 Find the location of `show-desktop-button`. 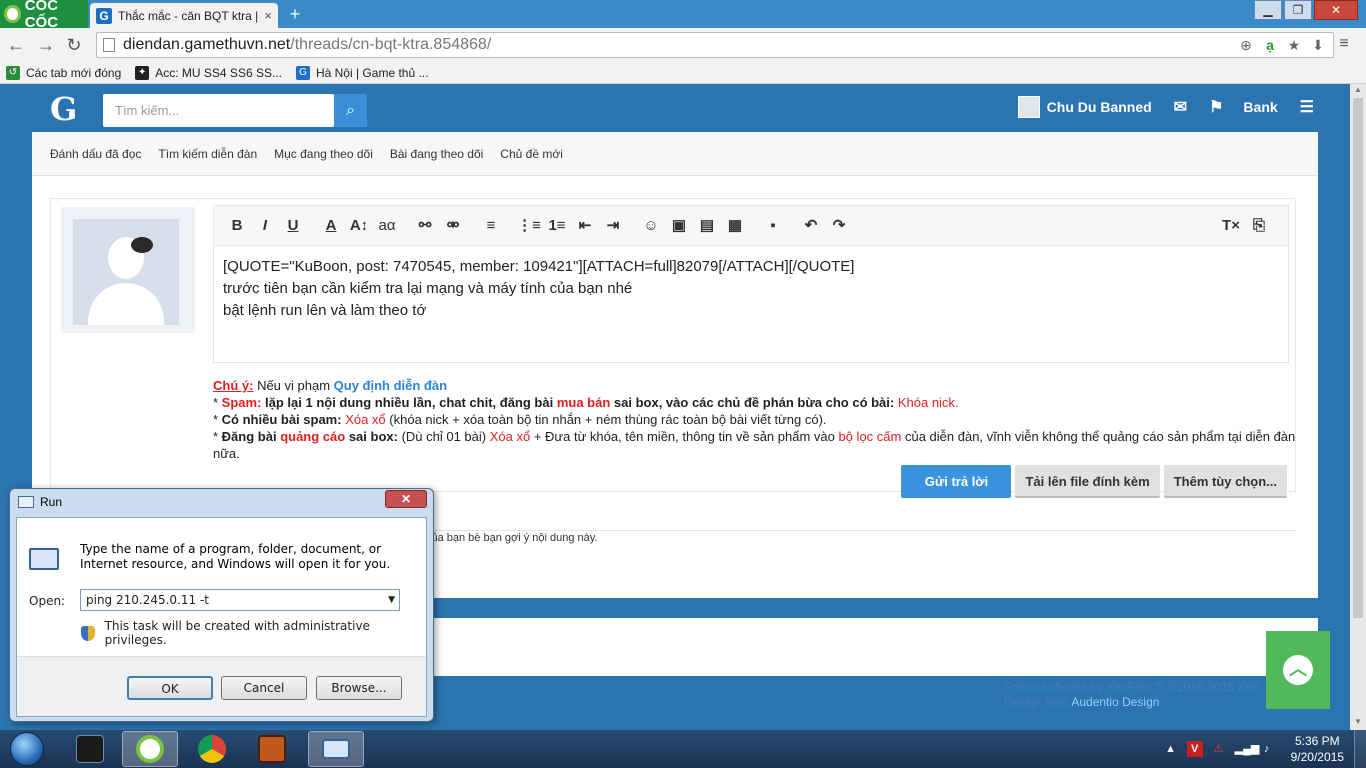

show-desktop-button is located at coordinates (1360, 749).